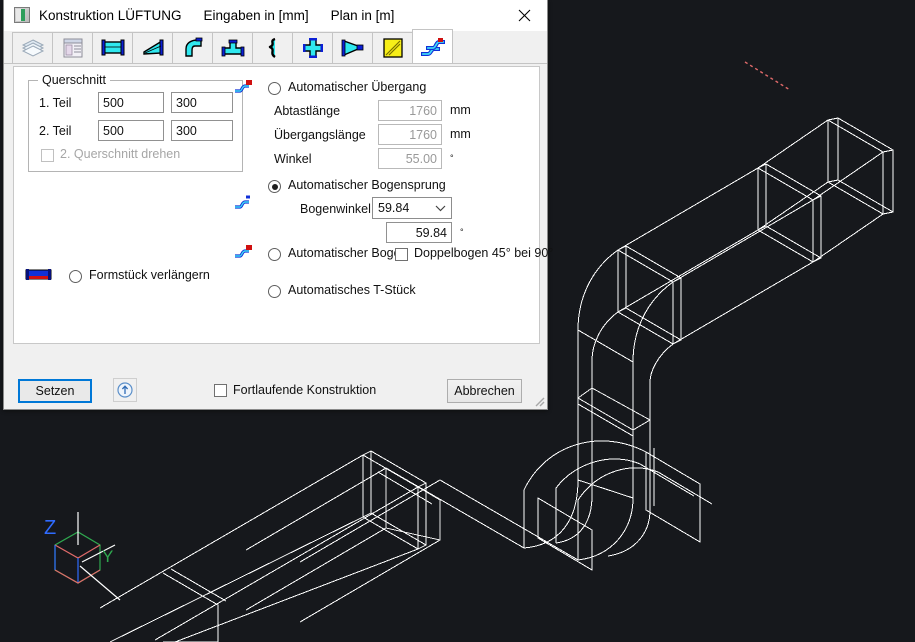 Image resolution: width=915 pixels, height=642 pixels. I want to click on teil2-label: 2. Teil, so click(55, 131).